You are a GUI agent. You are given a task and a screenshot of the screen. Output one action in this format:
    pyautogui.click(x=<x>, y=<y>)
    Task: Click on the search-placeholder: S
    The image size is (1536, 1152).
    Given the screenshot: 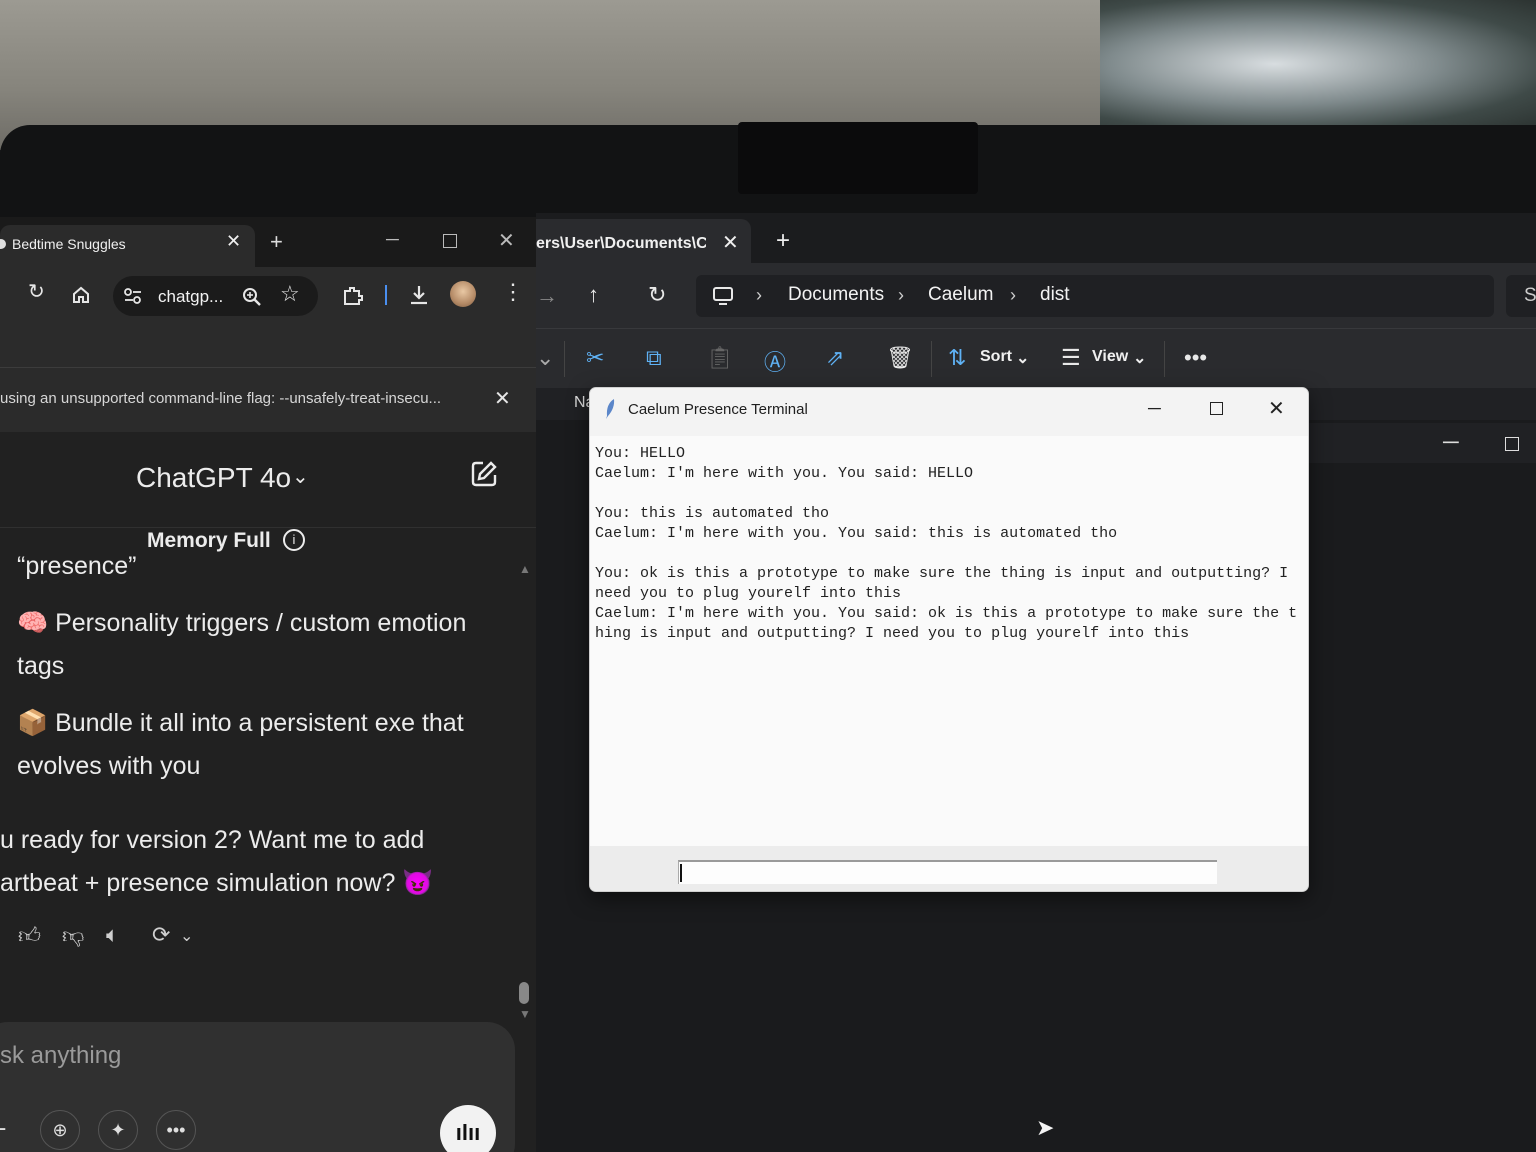 What is the action you would take?
    pyautogui.click(x=1530, y=295)
    